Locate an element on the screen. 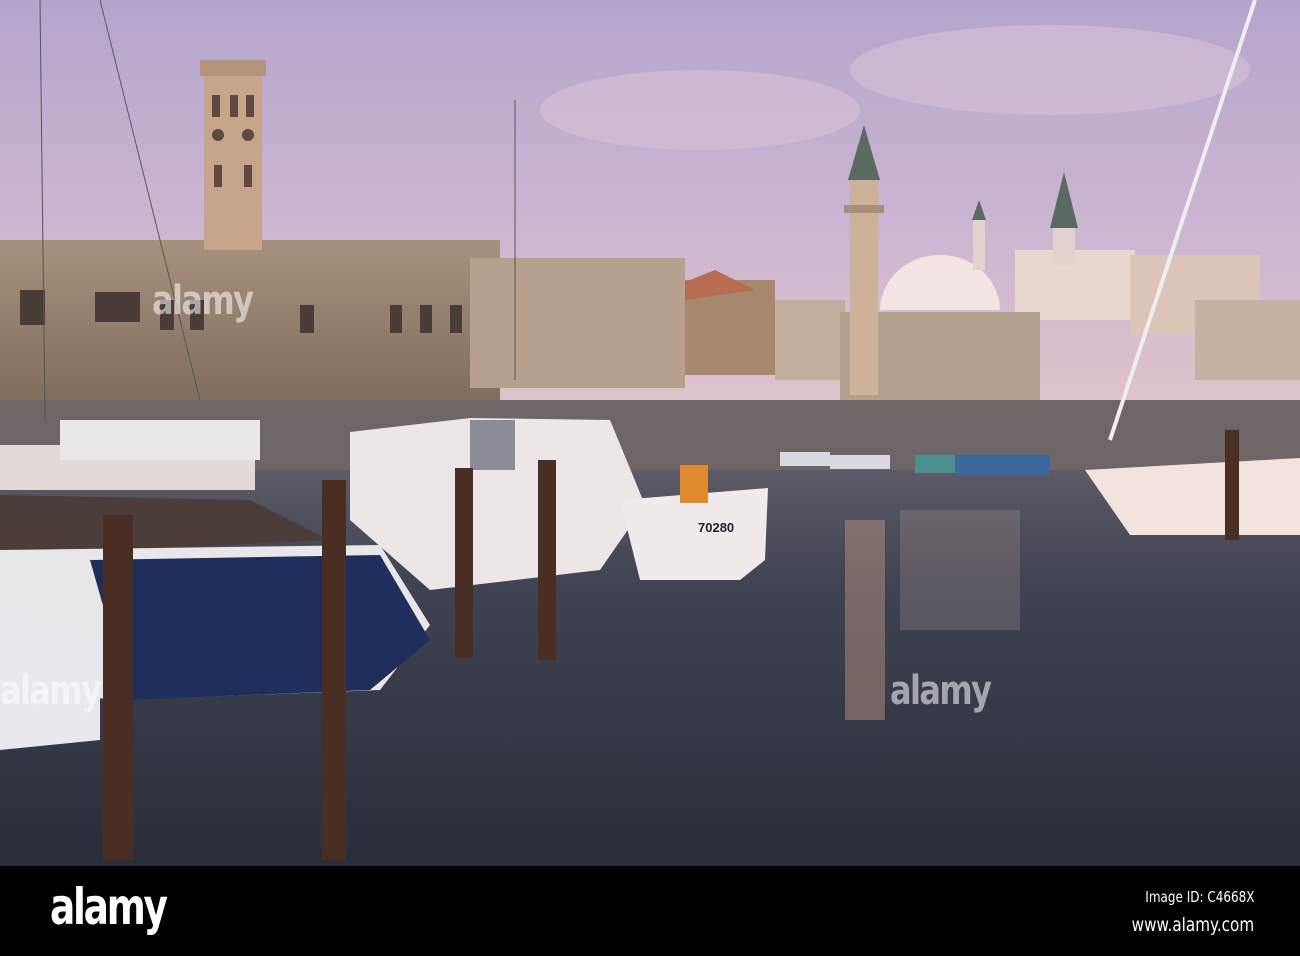  image-id: Image ID: C4668X is located at coordinates (1199, 897).